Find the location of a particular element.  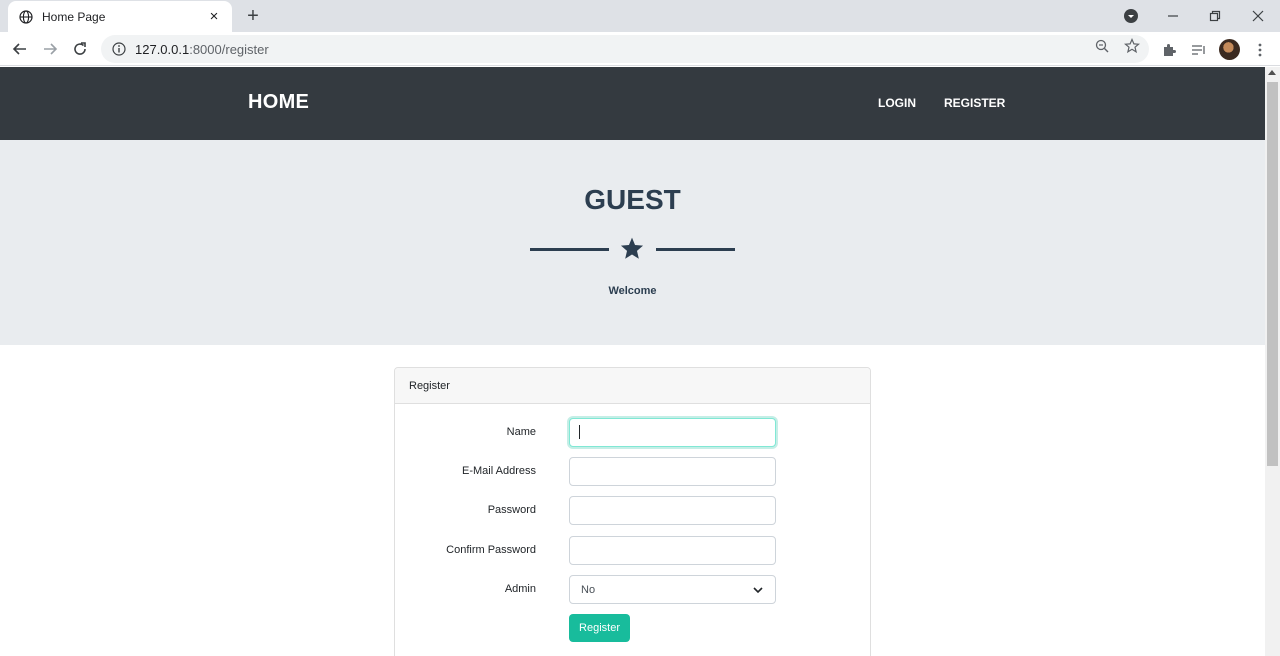

nav-register-link: REGISTER is located at coordinates (974, 103).